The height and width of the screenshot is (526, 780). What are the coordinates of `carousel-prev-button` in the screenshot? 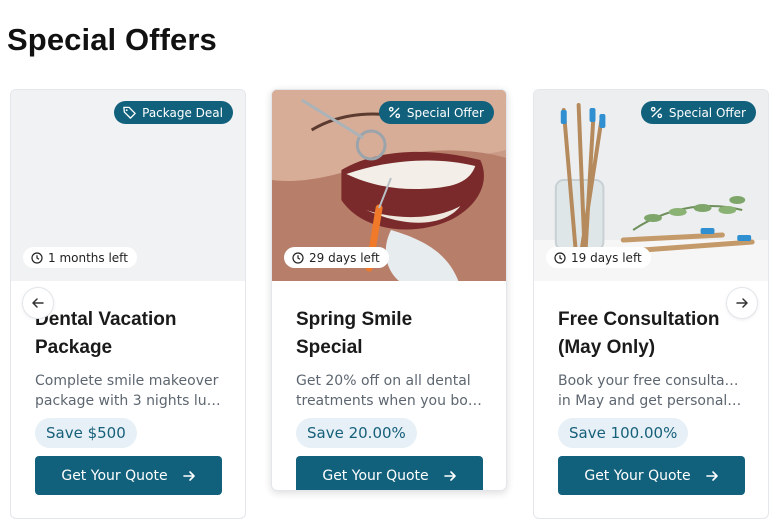 It's located at (38, 303).